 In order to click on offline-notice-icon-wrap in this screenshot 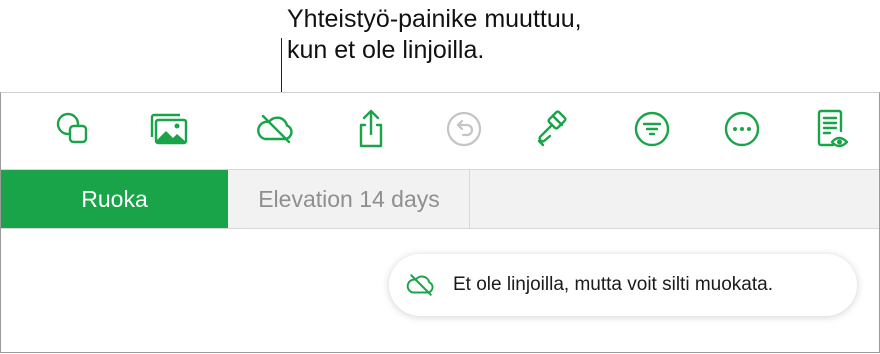, I will do `click(421, 285)`.